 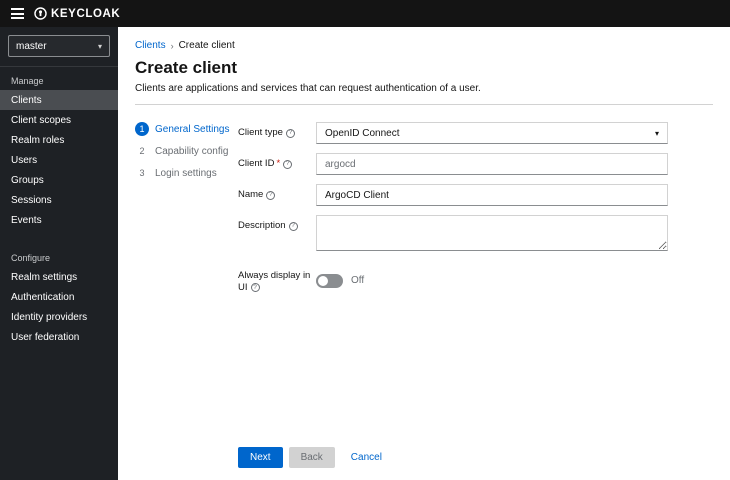 What do you see at coordinates (262, 225) in the screenshot?
I see `label-text: Description` at bounding box center [262, 225].